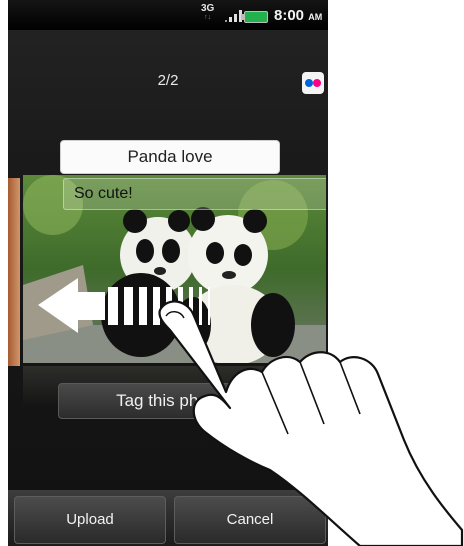 This screenshot has width=464, height=546. Describe the element at coordinates (168, 518) in the screenshot. I see `bottom-action-bar: Upload Cancel` at that location.